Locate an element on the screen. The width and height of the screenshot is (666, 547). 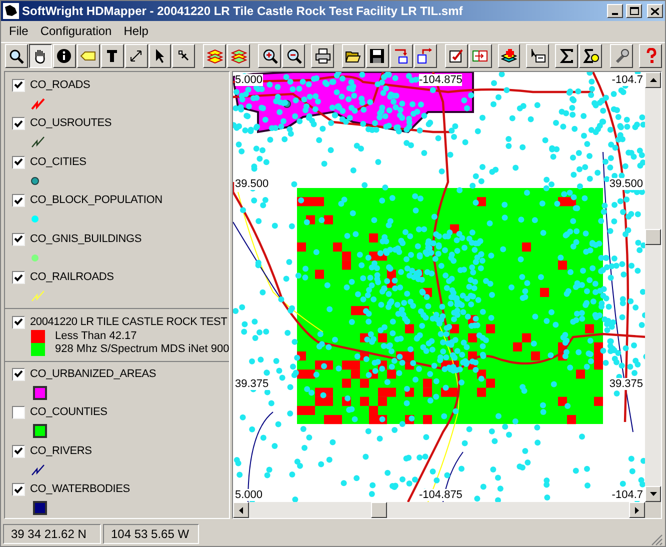
horizontal-scrollbar is located at coordinates (439, 510).